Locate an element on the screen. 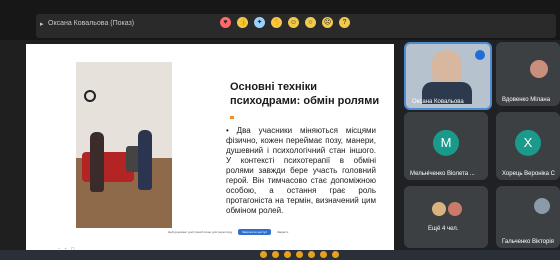 The height and width of the screenshot is (260, 560). reaction-party-icon: ✦ is located at coordinates (259, 22).